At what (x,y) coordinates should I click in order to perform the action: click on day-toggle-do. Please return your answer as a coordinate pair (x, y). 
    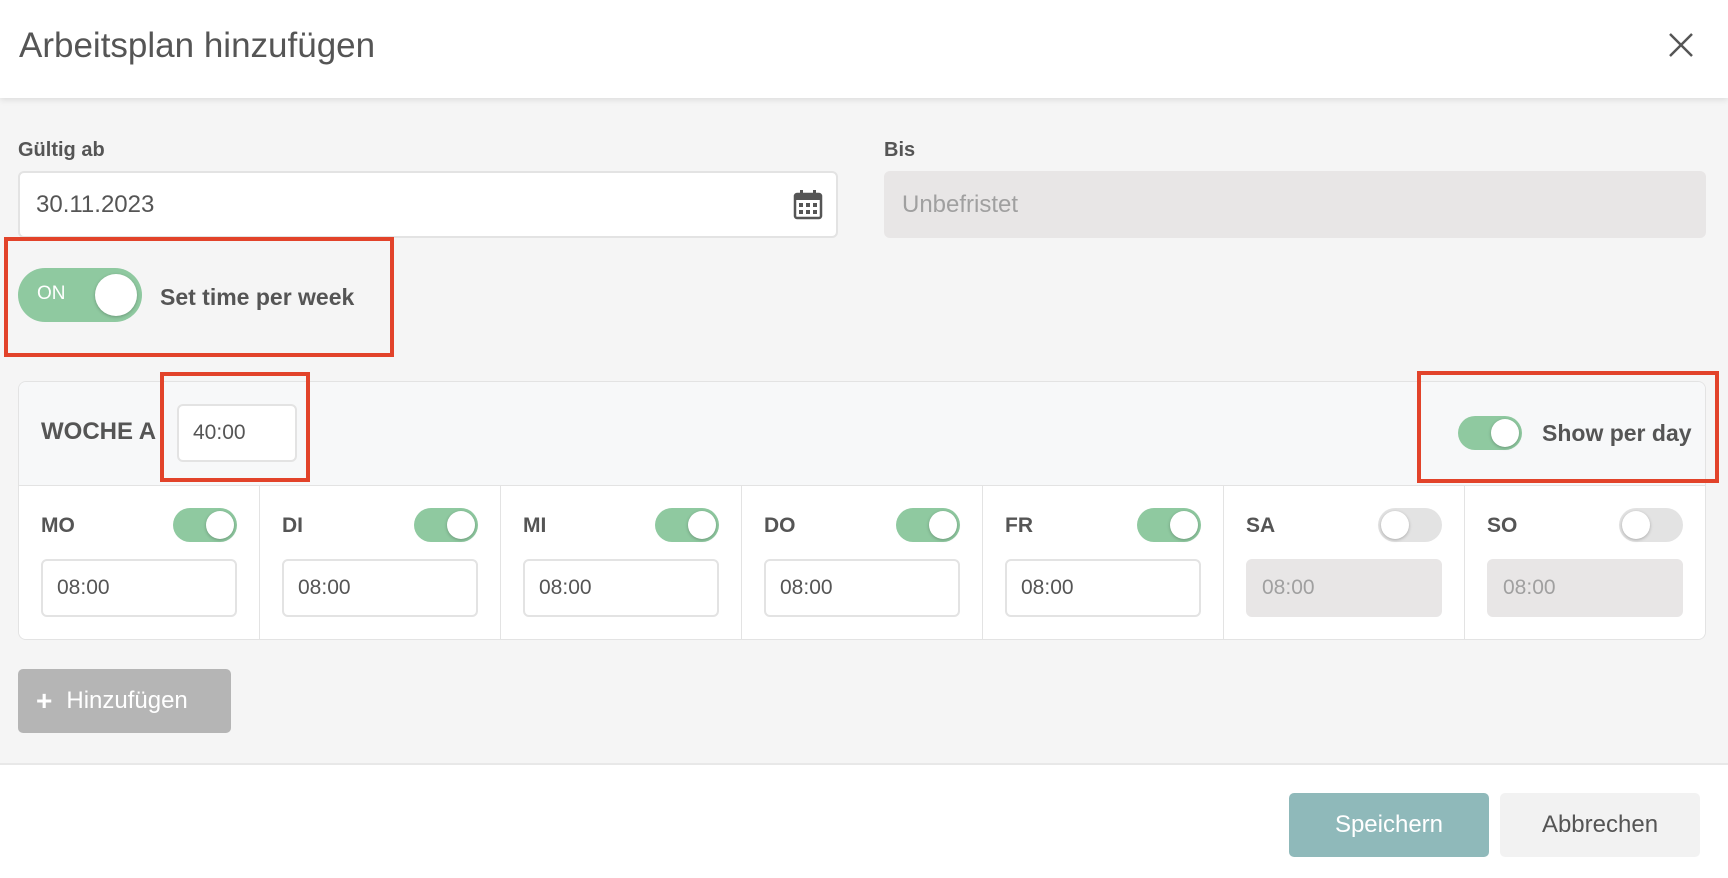
    Looking at the image, I should click on (928, 525).